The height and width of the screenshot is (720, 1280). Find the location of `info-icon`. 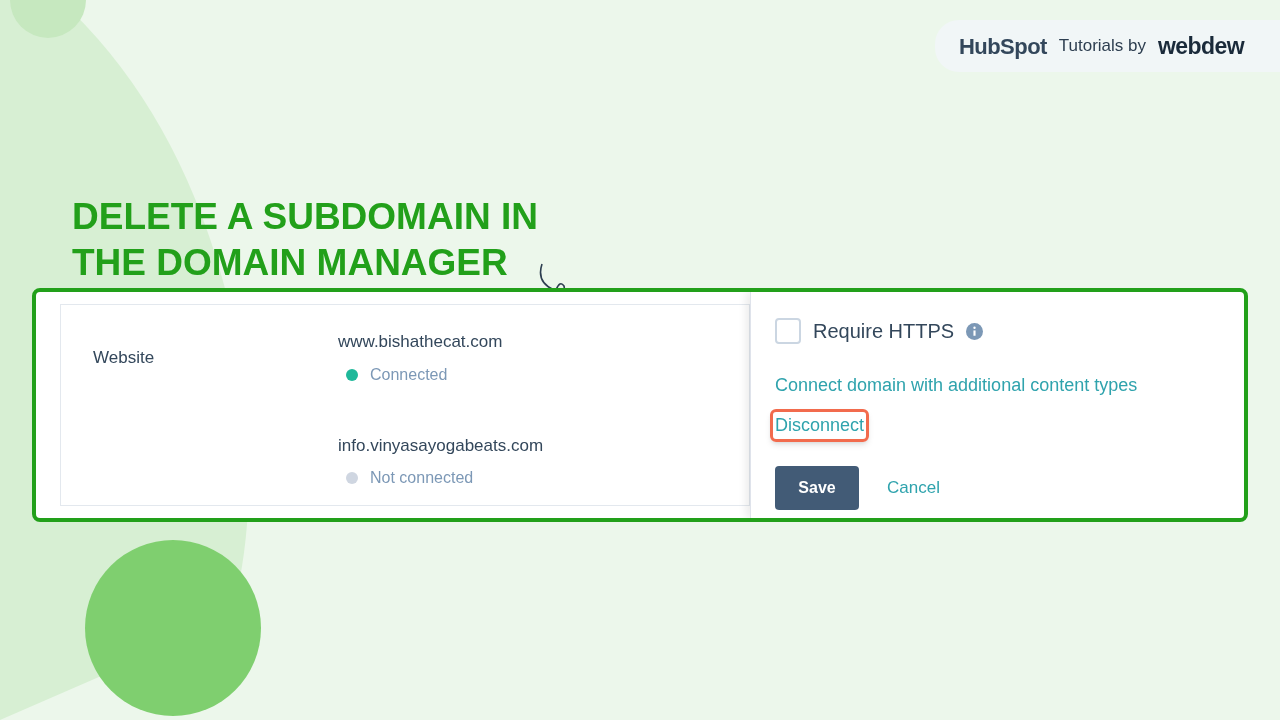

info-icon is located at coordinates (975, 331).